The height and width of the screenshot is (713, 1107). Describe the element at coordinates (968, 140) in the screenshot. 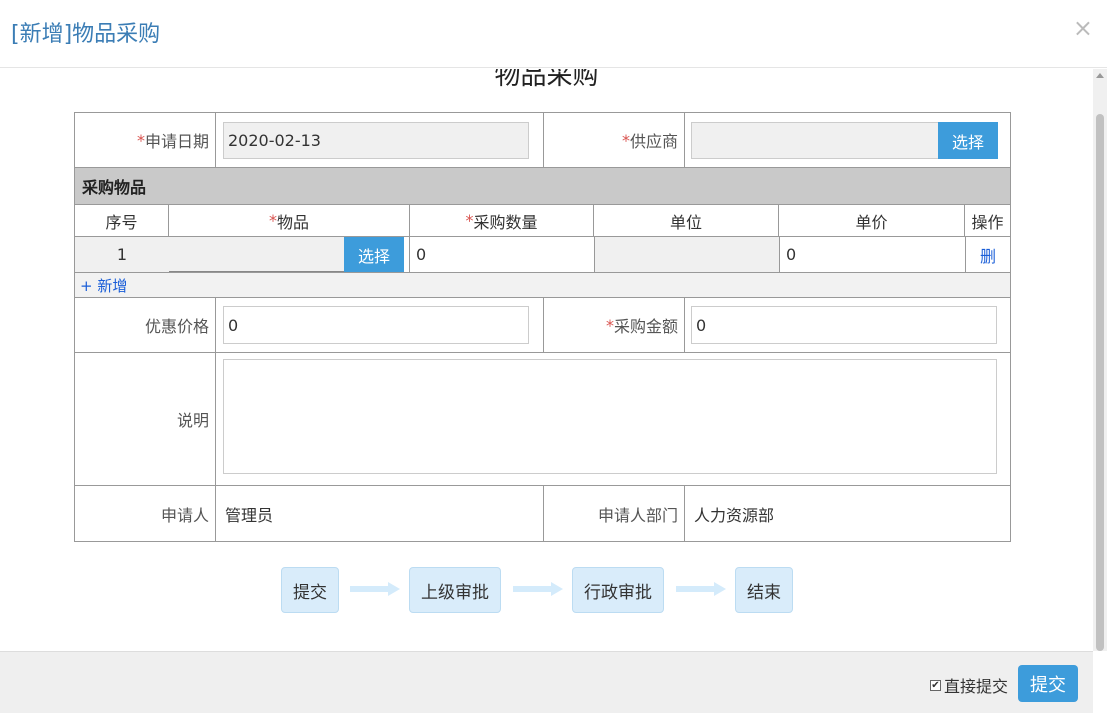

I see `supplier-select-button: 选择` at that location.